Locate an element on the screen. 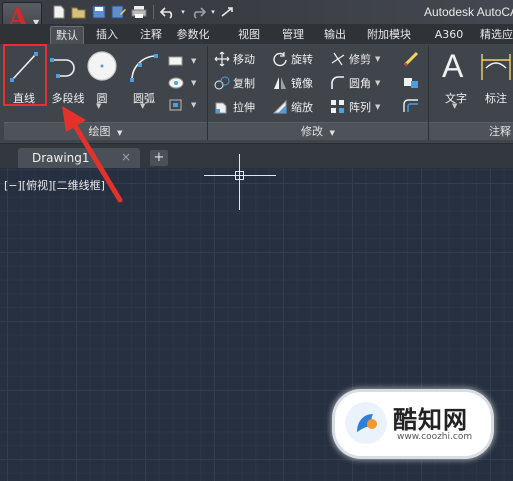  watermark: 酷知网 www.coozhi.com is located at coordinates (413, 424).